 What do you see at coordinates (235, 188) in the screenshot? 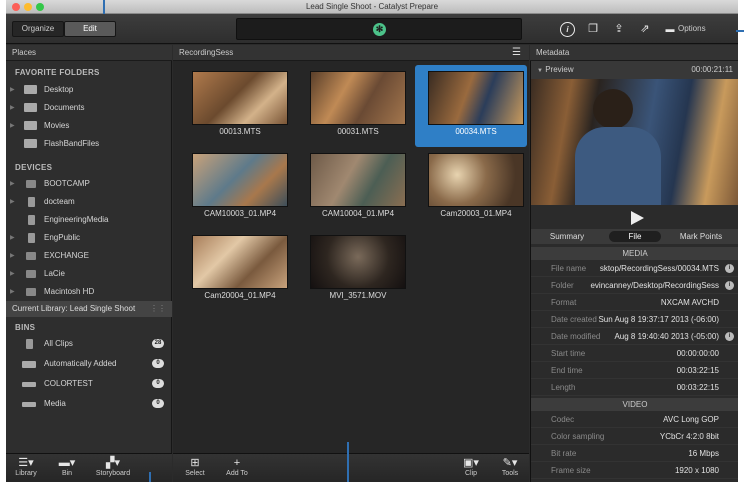
I see `clip-item: CAM10003_01.MP4` at bounding box center [235, 188].